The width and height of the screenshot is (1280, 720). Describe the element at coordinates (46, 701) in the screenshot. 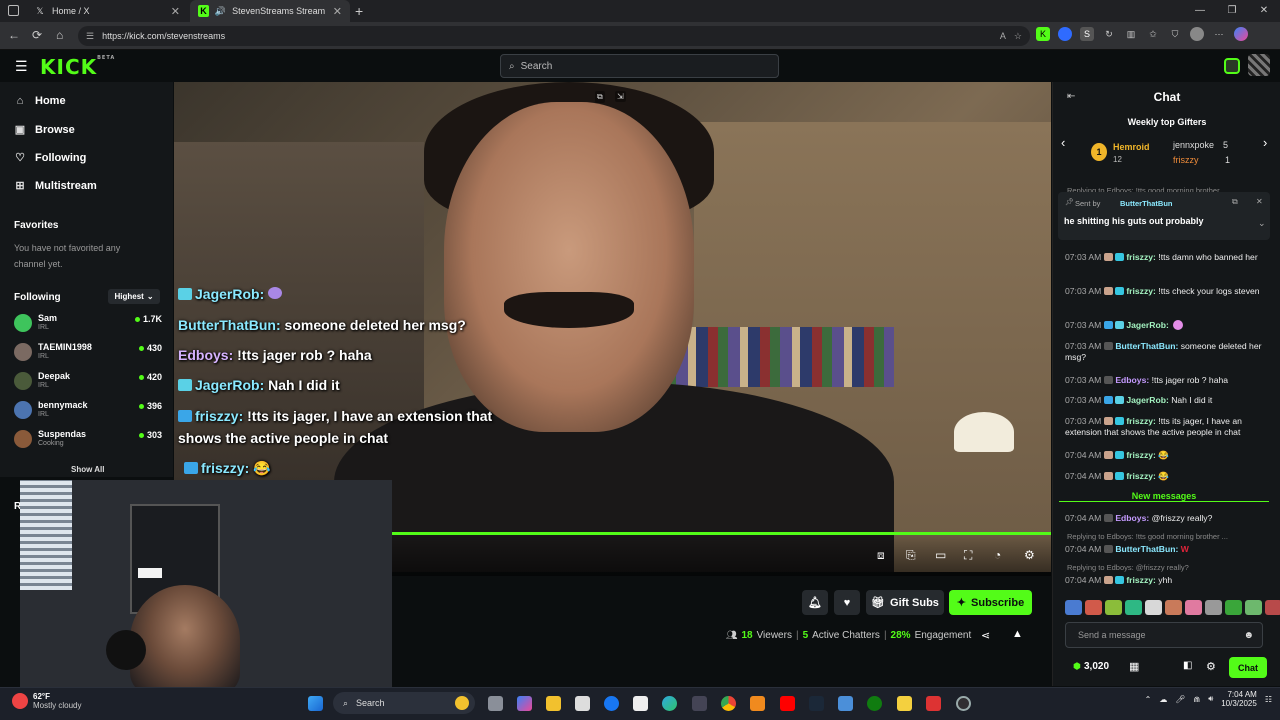

I see `weather-widget: 62°F Mostly cloudy` at that location.